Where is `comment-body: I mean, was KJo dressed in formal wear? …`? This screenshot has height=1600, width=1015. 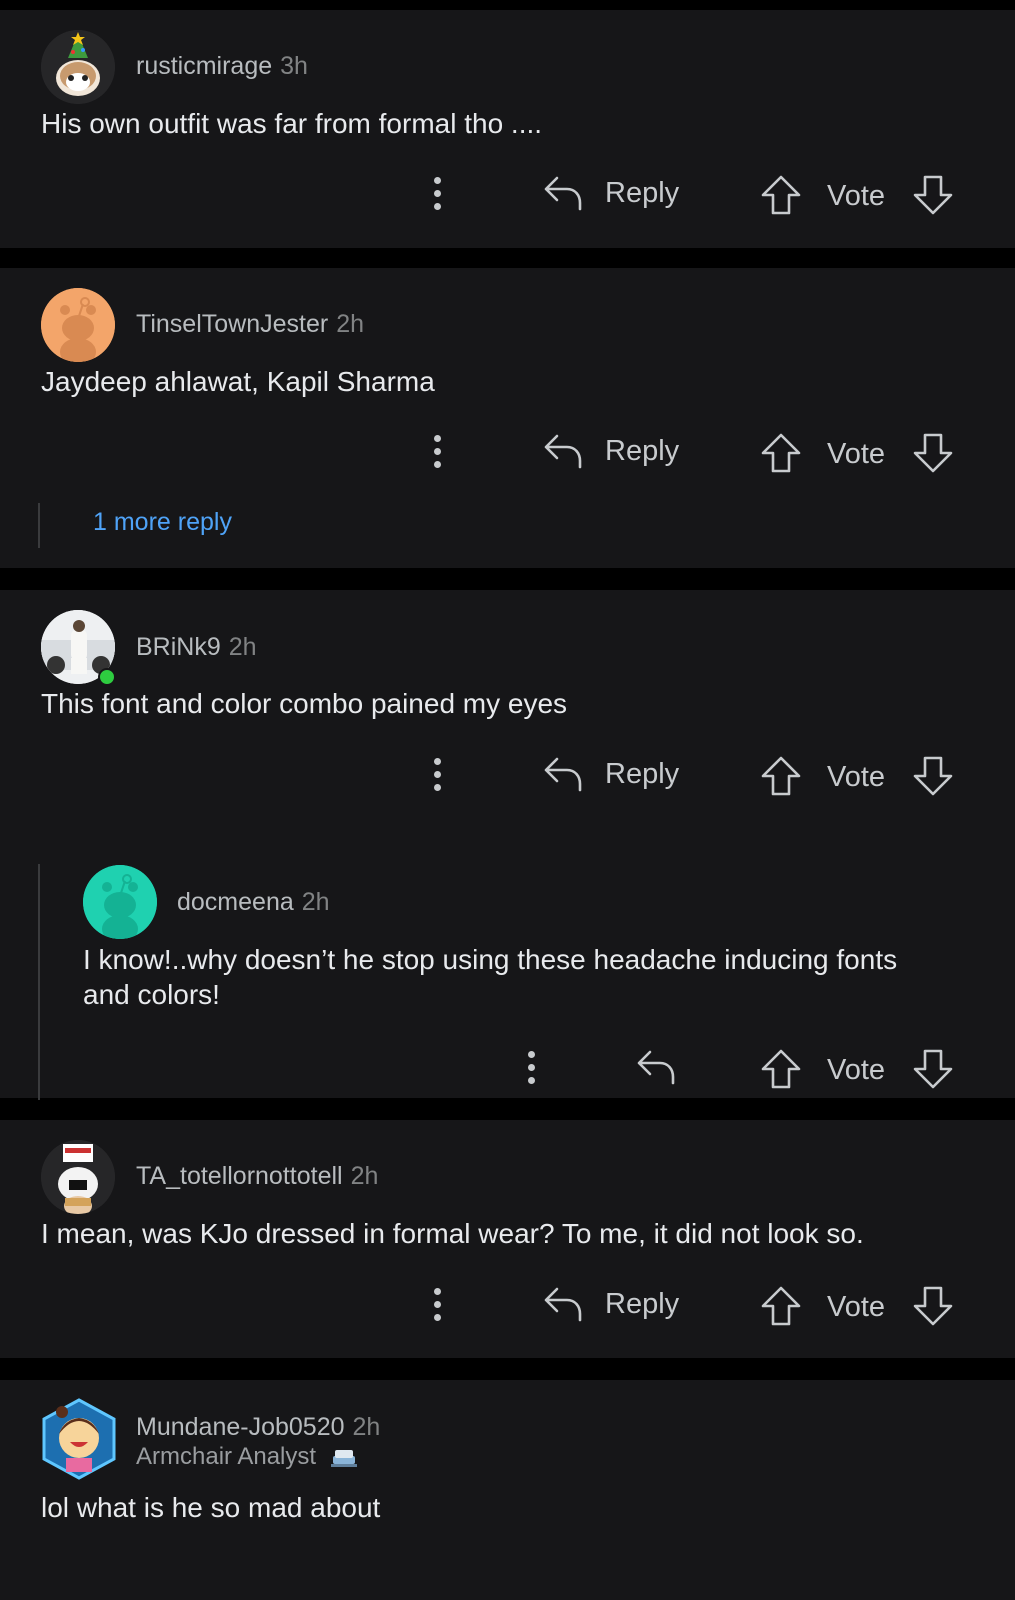
comment-body: I mean, was KJo dressed in formal wear? … is located at coordinates (452, 1233).